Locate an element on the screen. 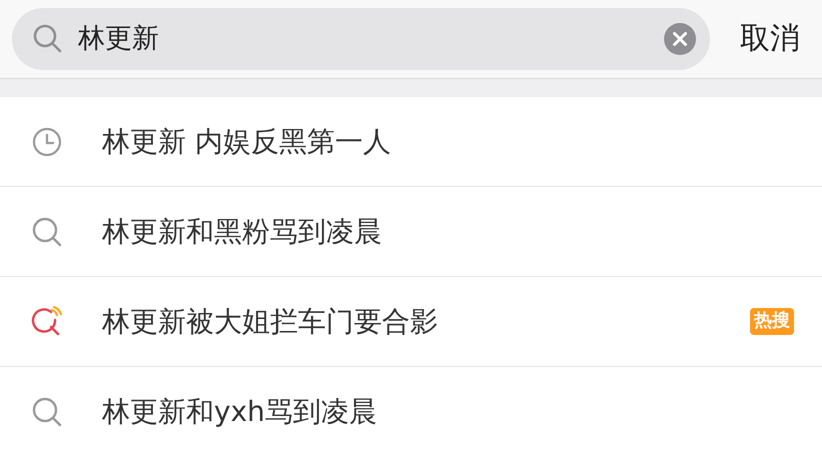 This screenshot has width=822, height=456. suggestion-text: 林更新 内娱反黑第一人 is located at coordinates (247, 142).